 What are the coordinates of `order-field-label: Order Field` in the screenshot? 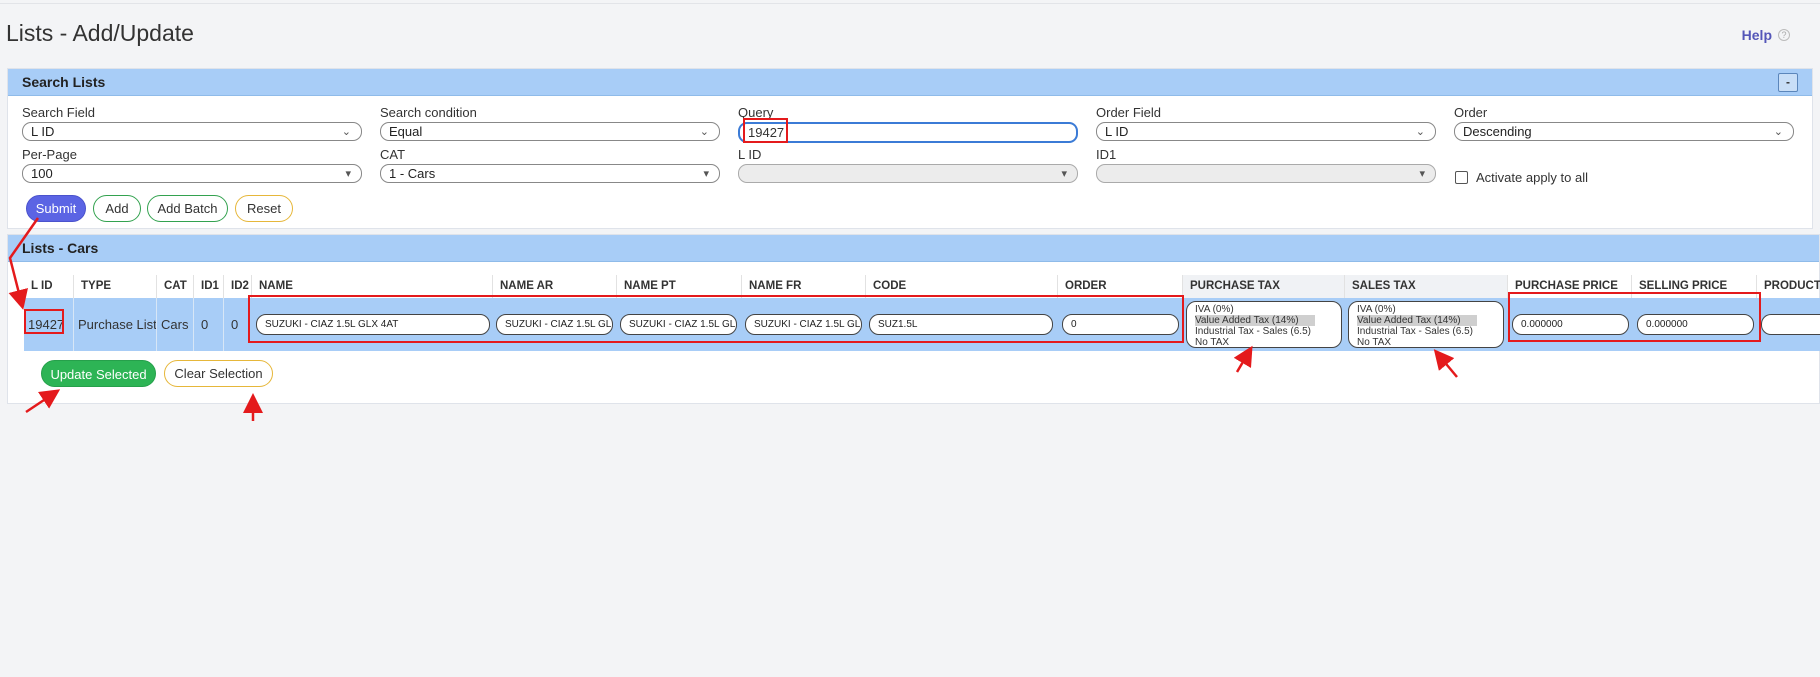 It's located at (1129, 112).